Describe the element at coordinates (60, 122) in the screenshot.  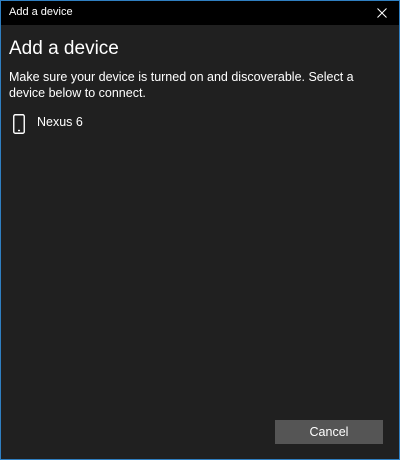
I see `device-name: Nexus 6` at that location.